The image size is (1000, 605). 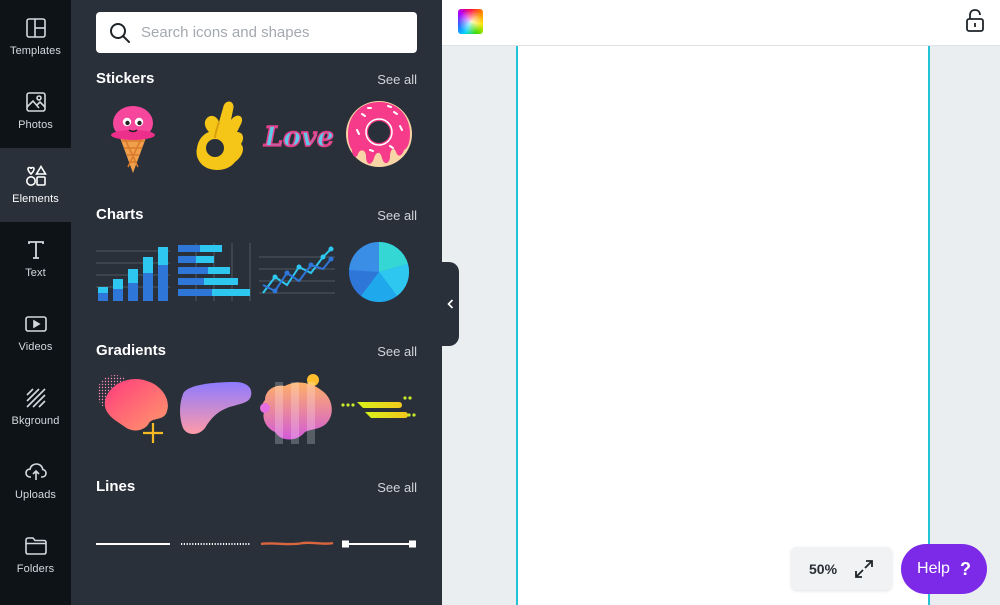 What do you see at coordinates (133, 136) in the screenshot?
I see `sticker-ice-cream` at bounding box center [133, 136].